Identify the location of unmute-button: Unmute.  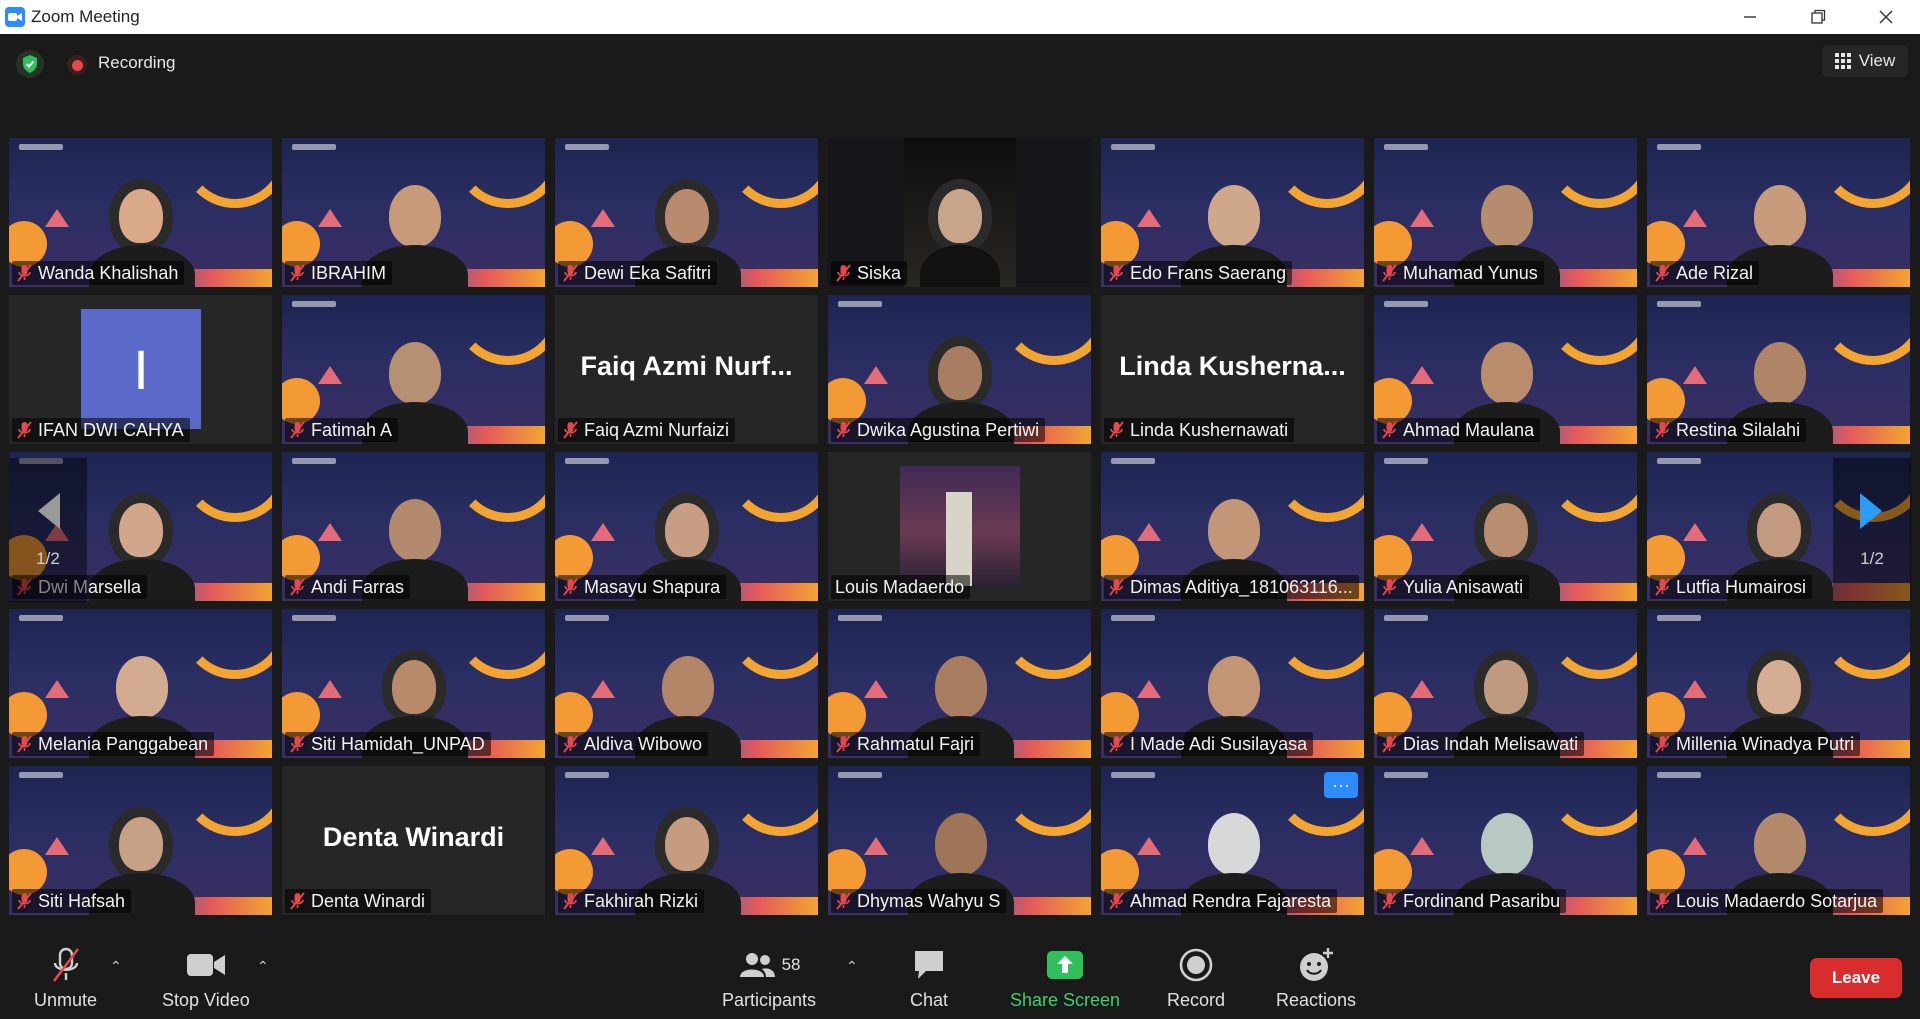
(65, 978).